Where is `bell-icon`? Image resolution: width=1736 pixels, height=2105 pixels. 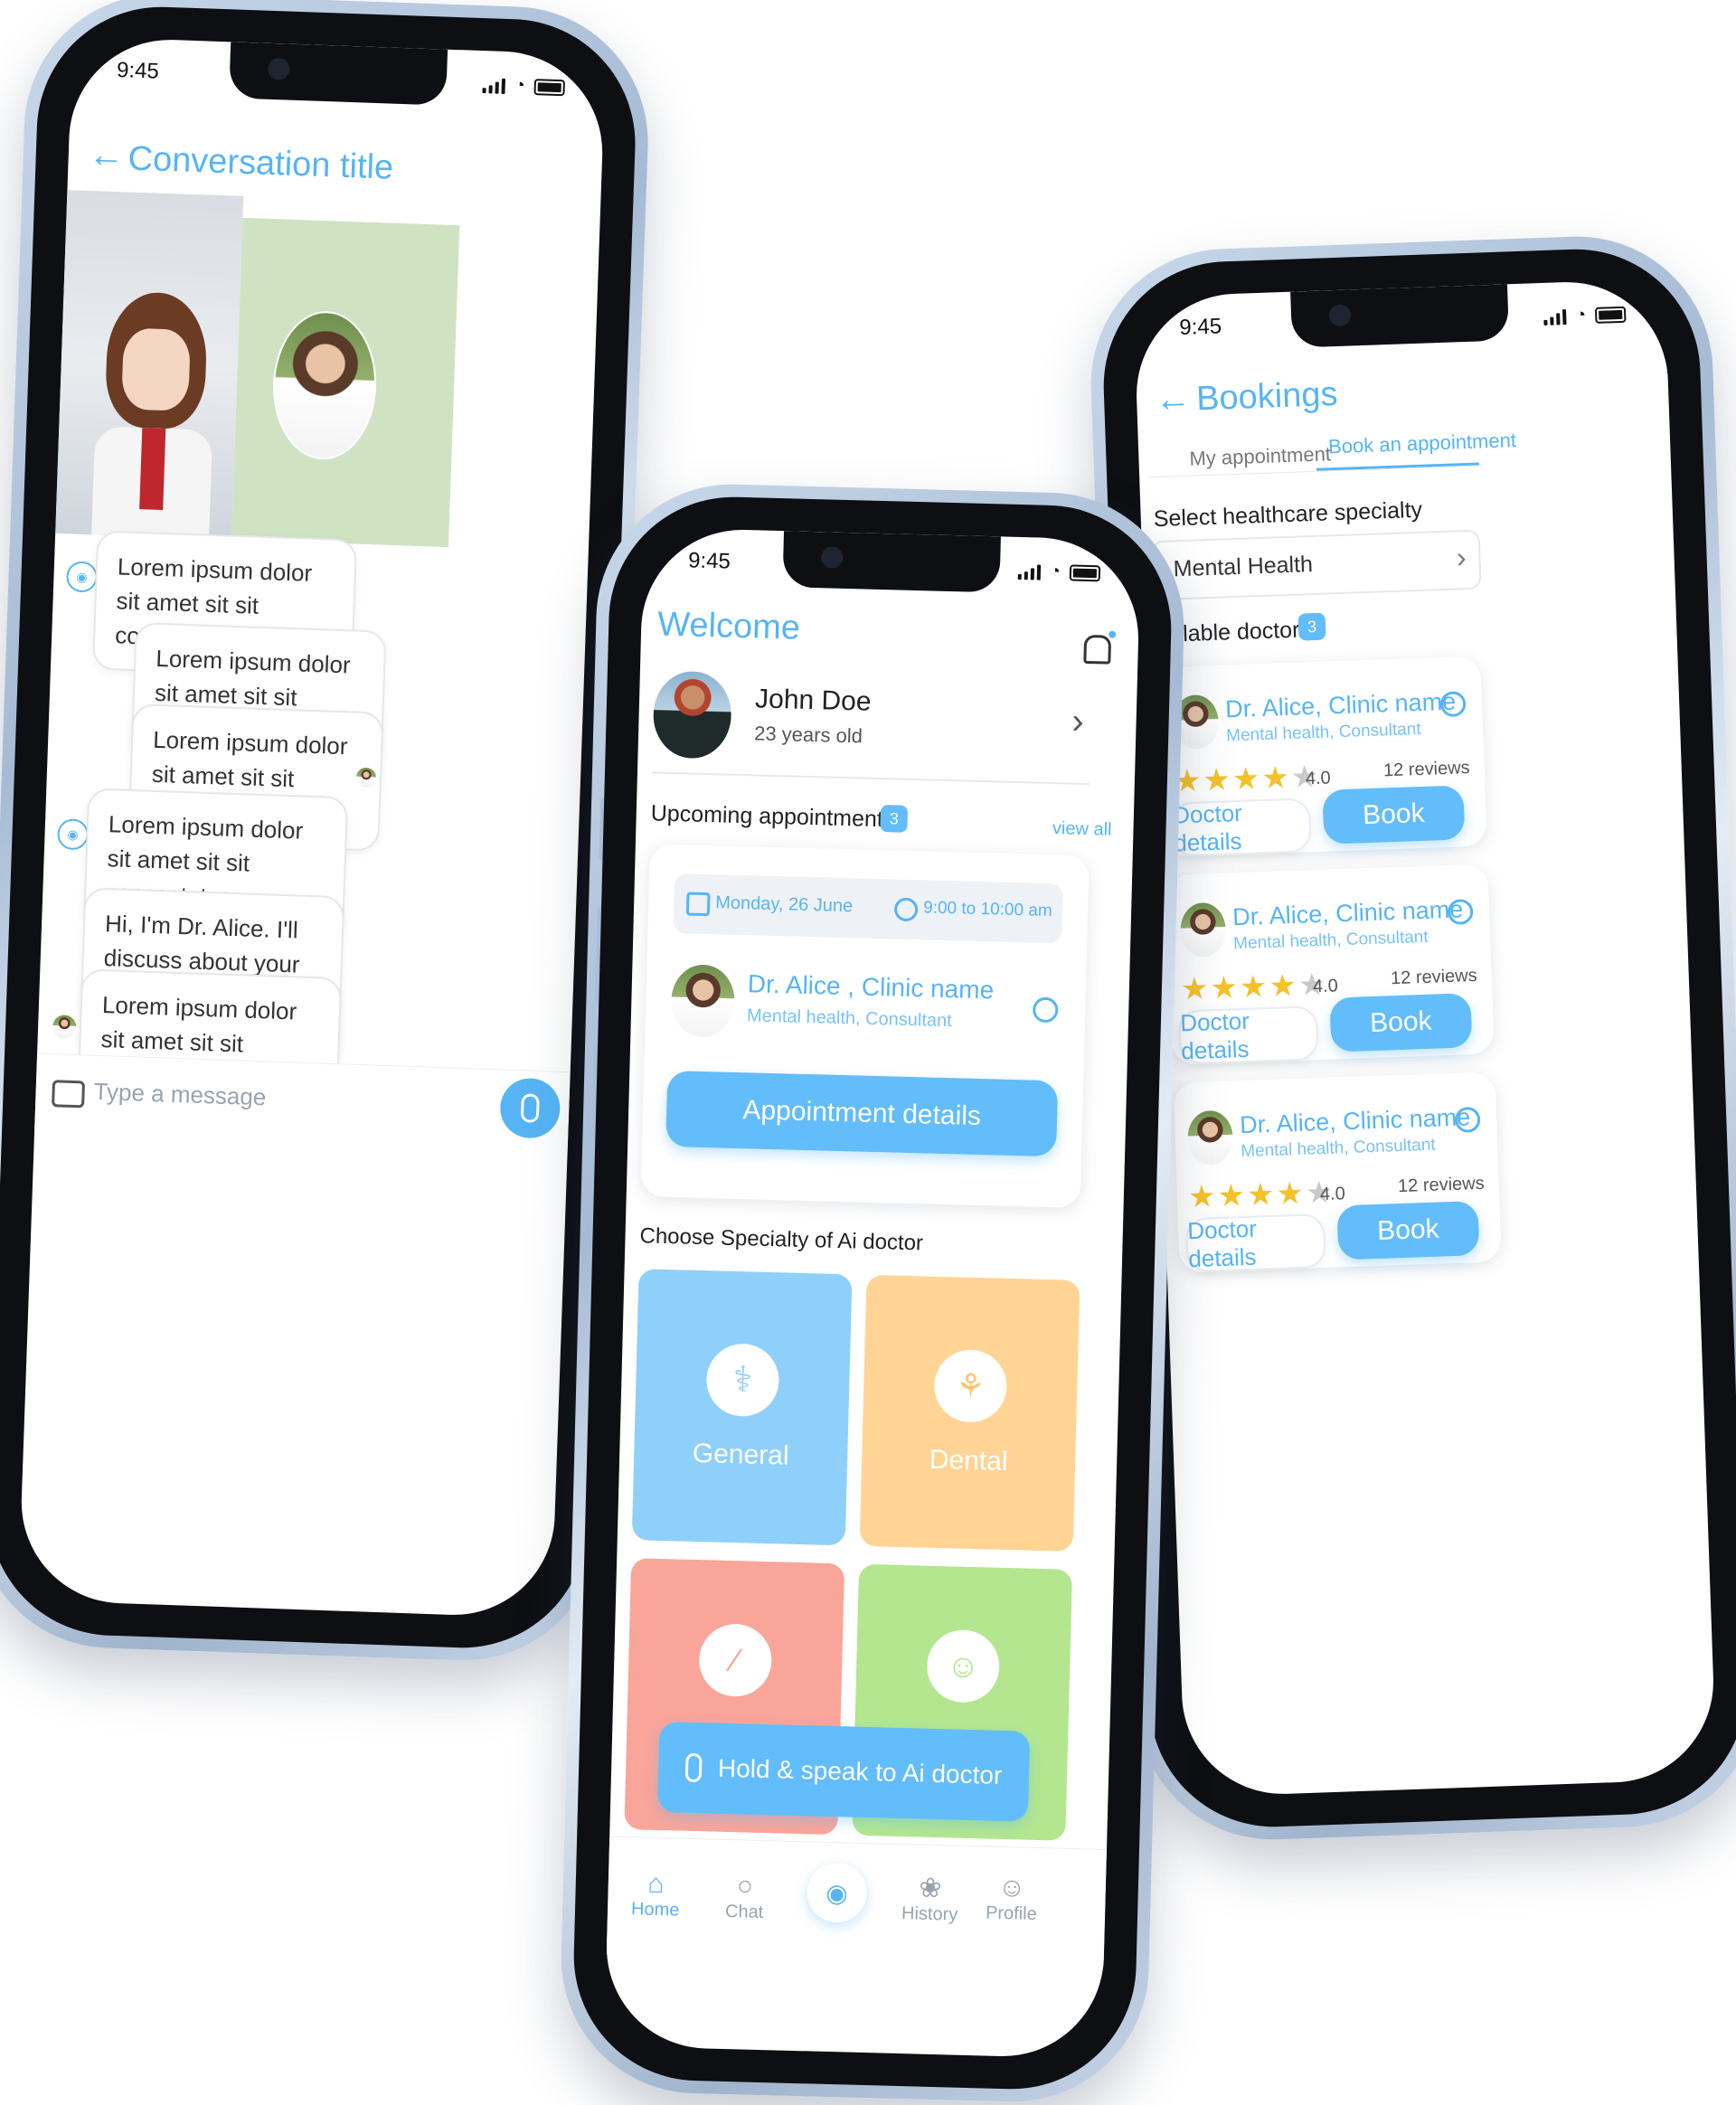 bell-icon is located at coordinates (1100, 647).